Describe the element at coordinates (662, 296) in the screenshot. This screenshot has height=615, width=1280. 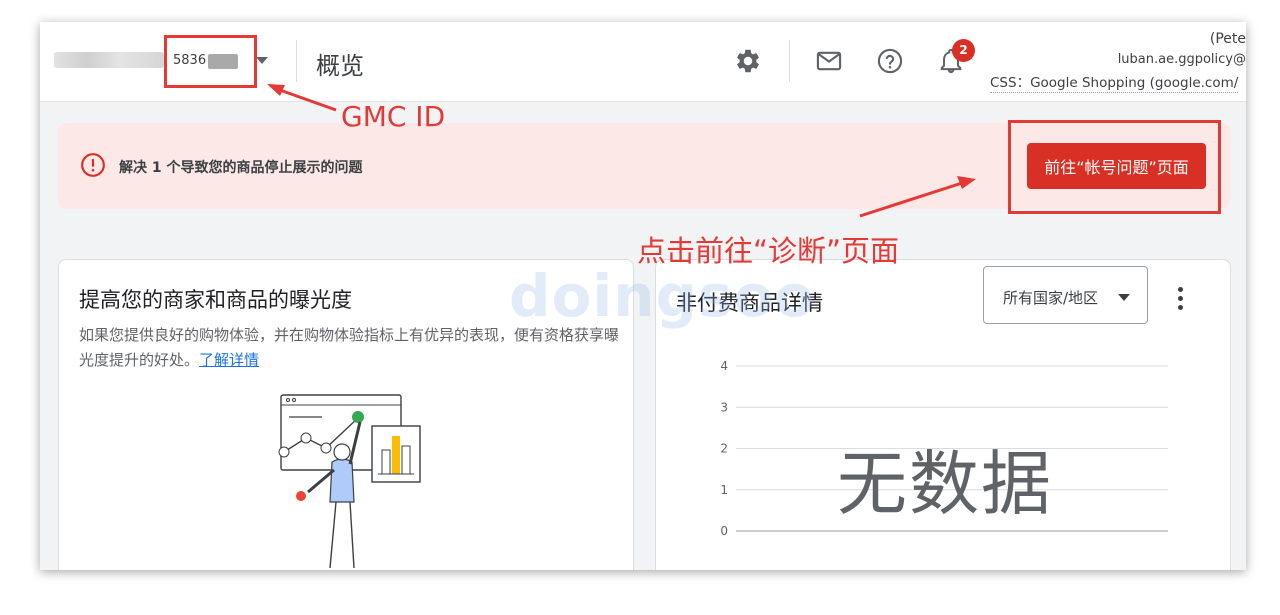
I see `watermark: doingsoo` at that location.